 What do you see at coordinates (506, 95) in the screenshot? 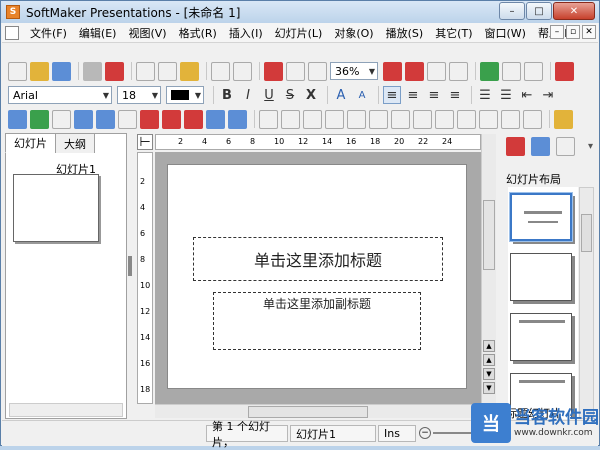
I see `numbering-button: ☰` at bounding box center [506, 95].